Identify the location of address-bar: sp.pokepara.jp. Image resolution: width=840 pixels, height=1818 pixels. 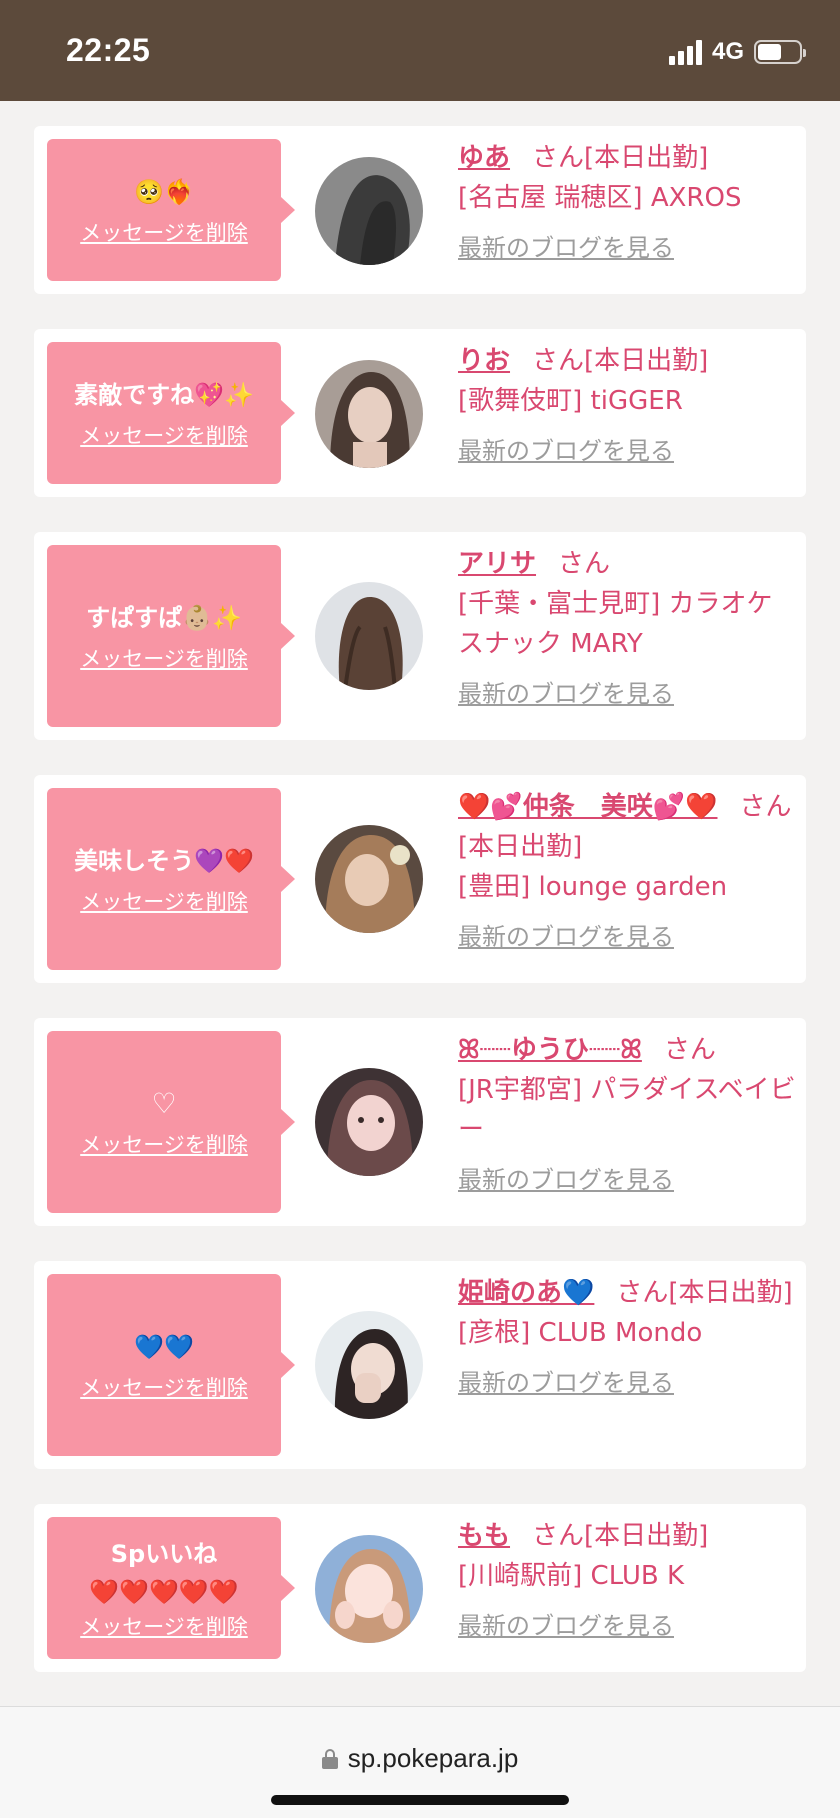
(420, 1758).